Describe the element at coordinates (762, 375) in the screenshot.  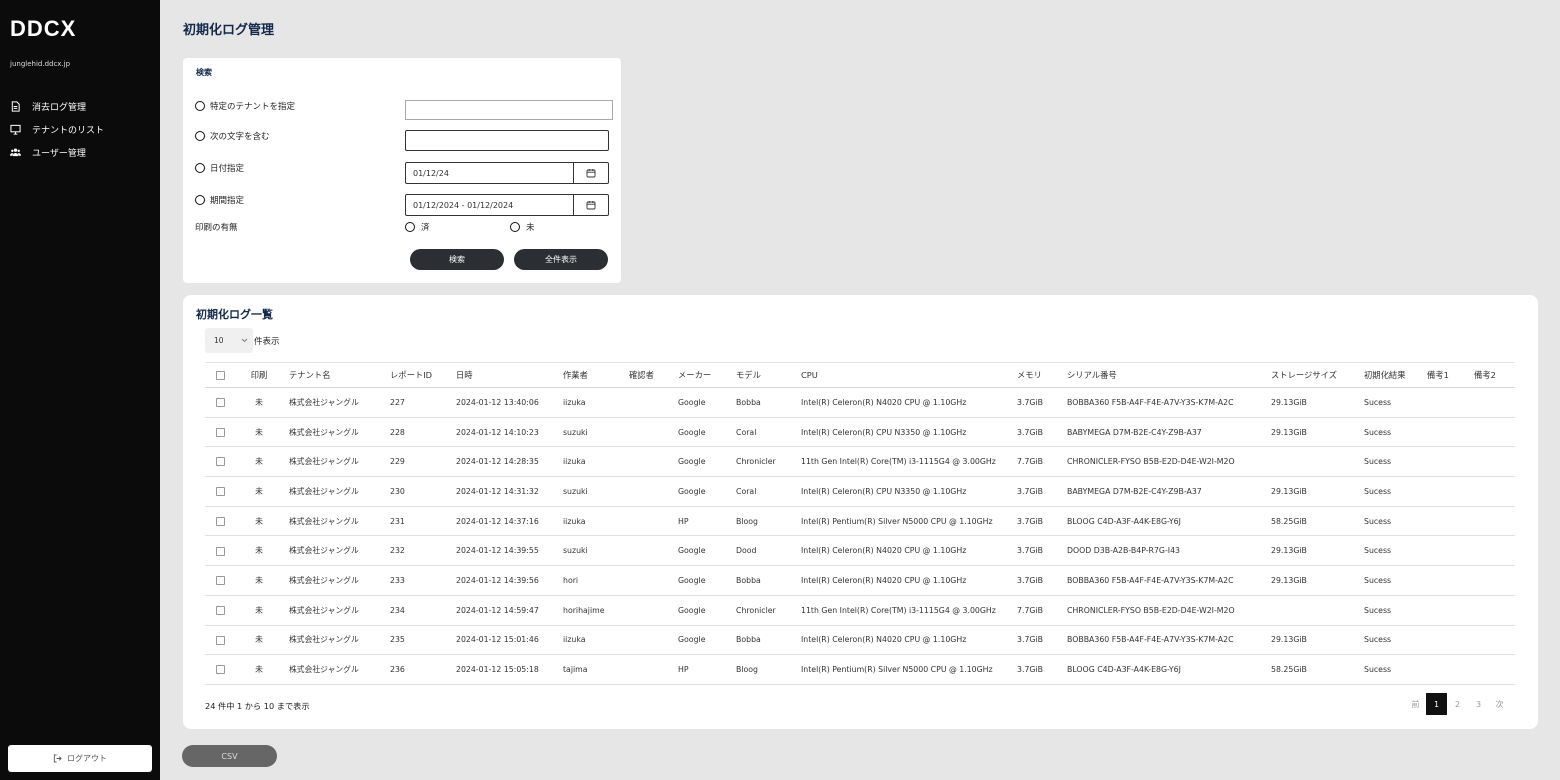
I see `column-header: モデル` at that location.